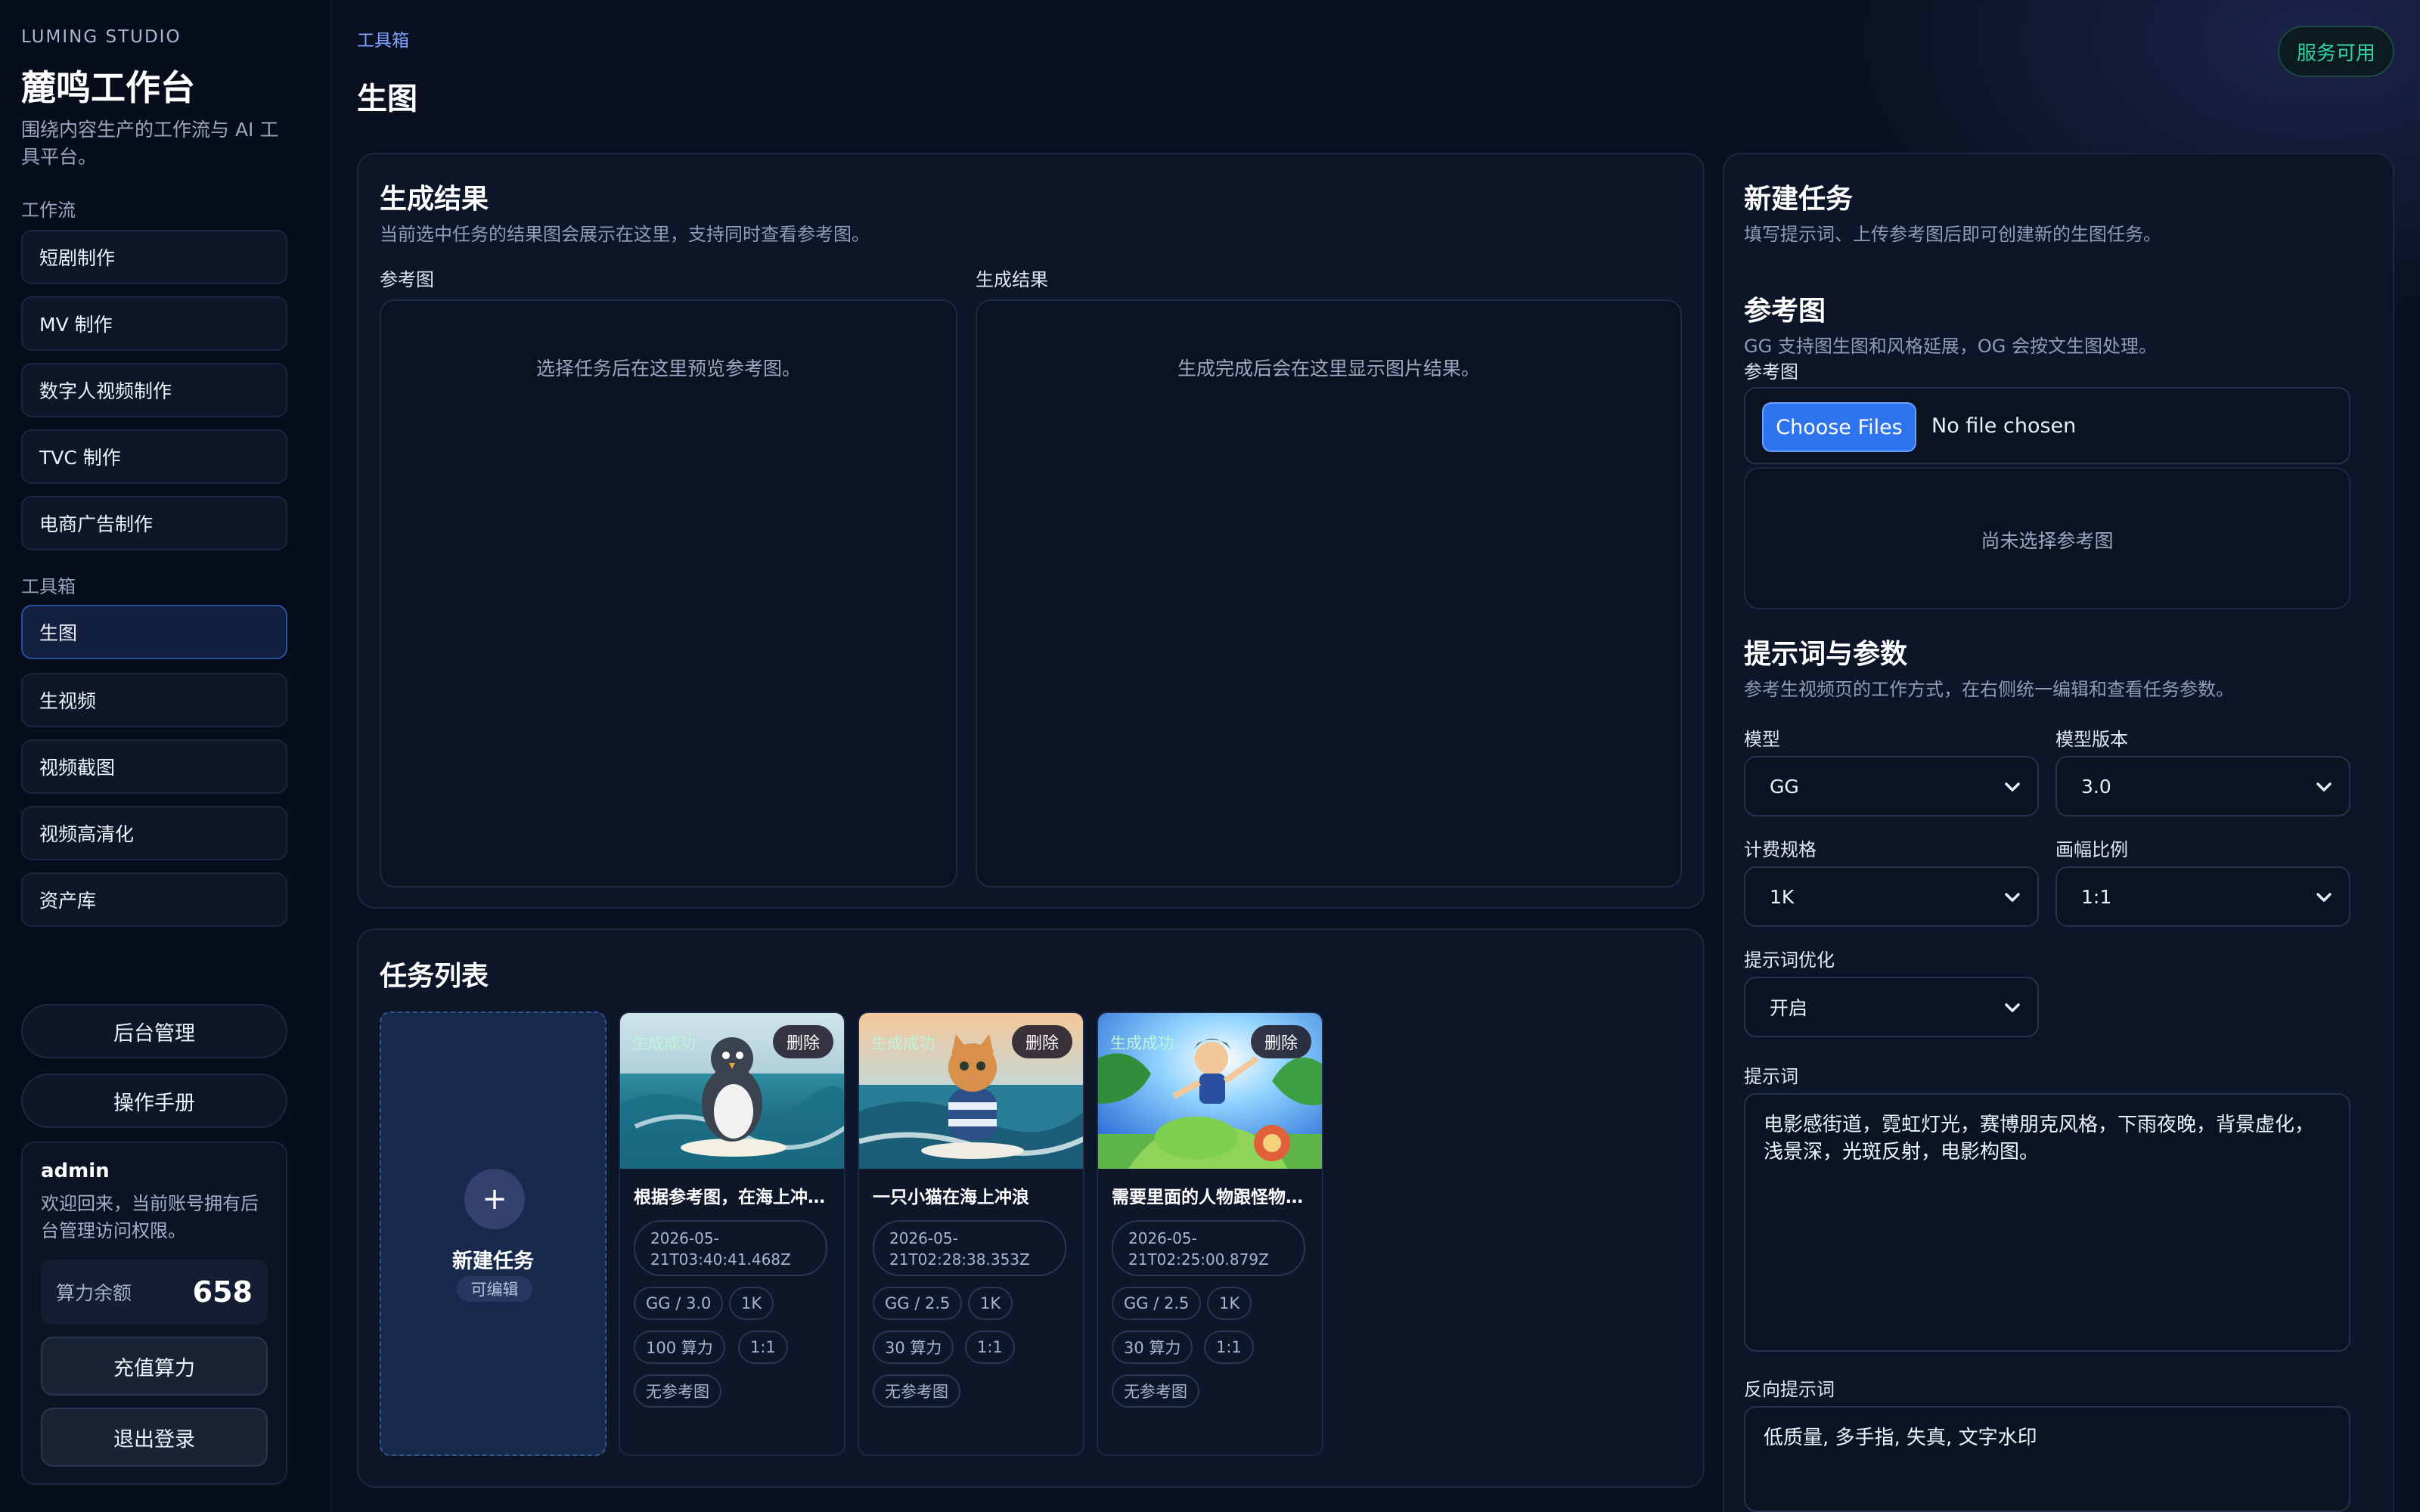  What do you see at coordinates (2047, 541) in the screenshot?
I see `no-reference-placeholder: 尚未选择参考图` at bounding box center [2047, 541].